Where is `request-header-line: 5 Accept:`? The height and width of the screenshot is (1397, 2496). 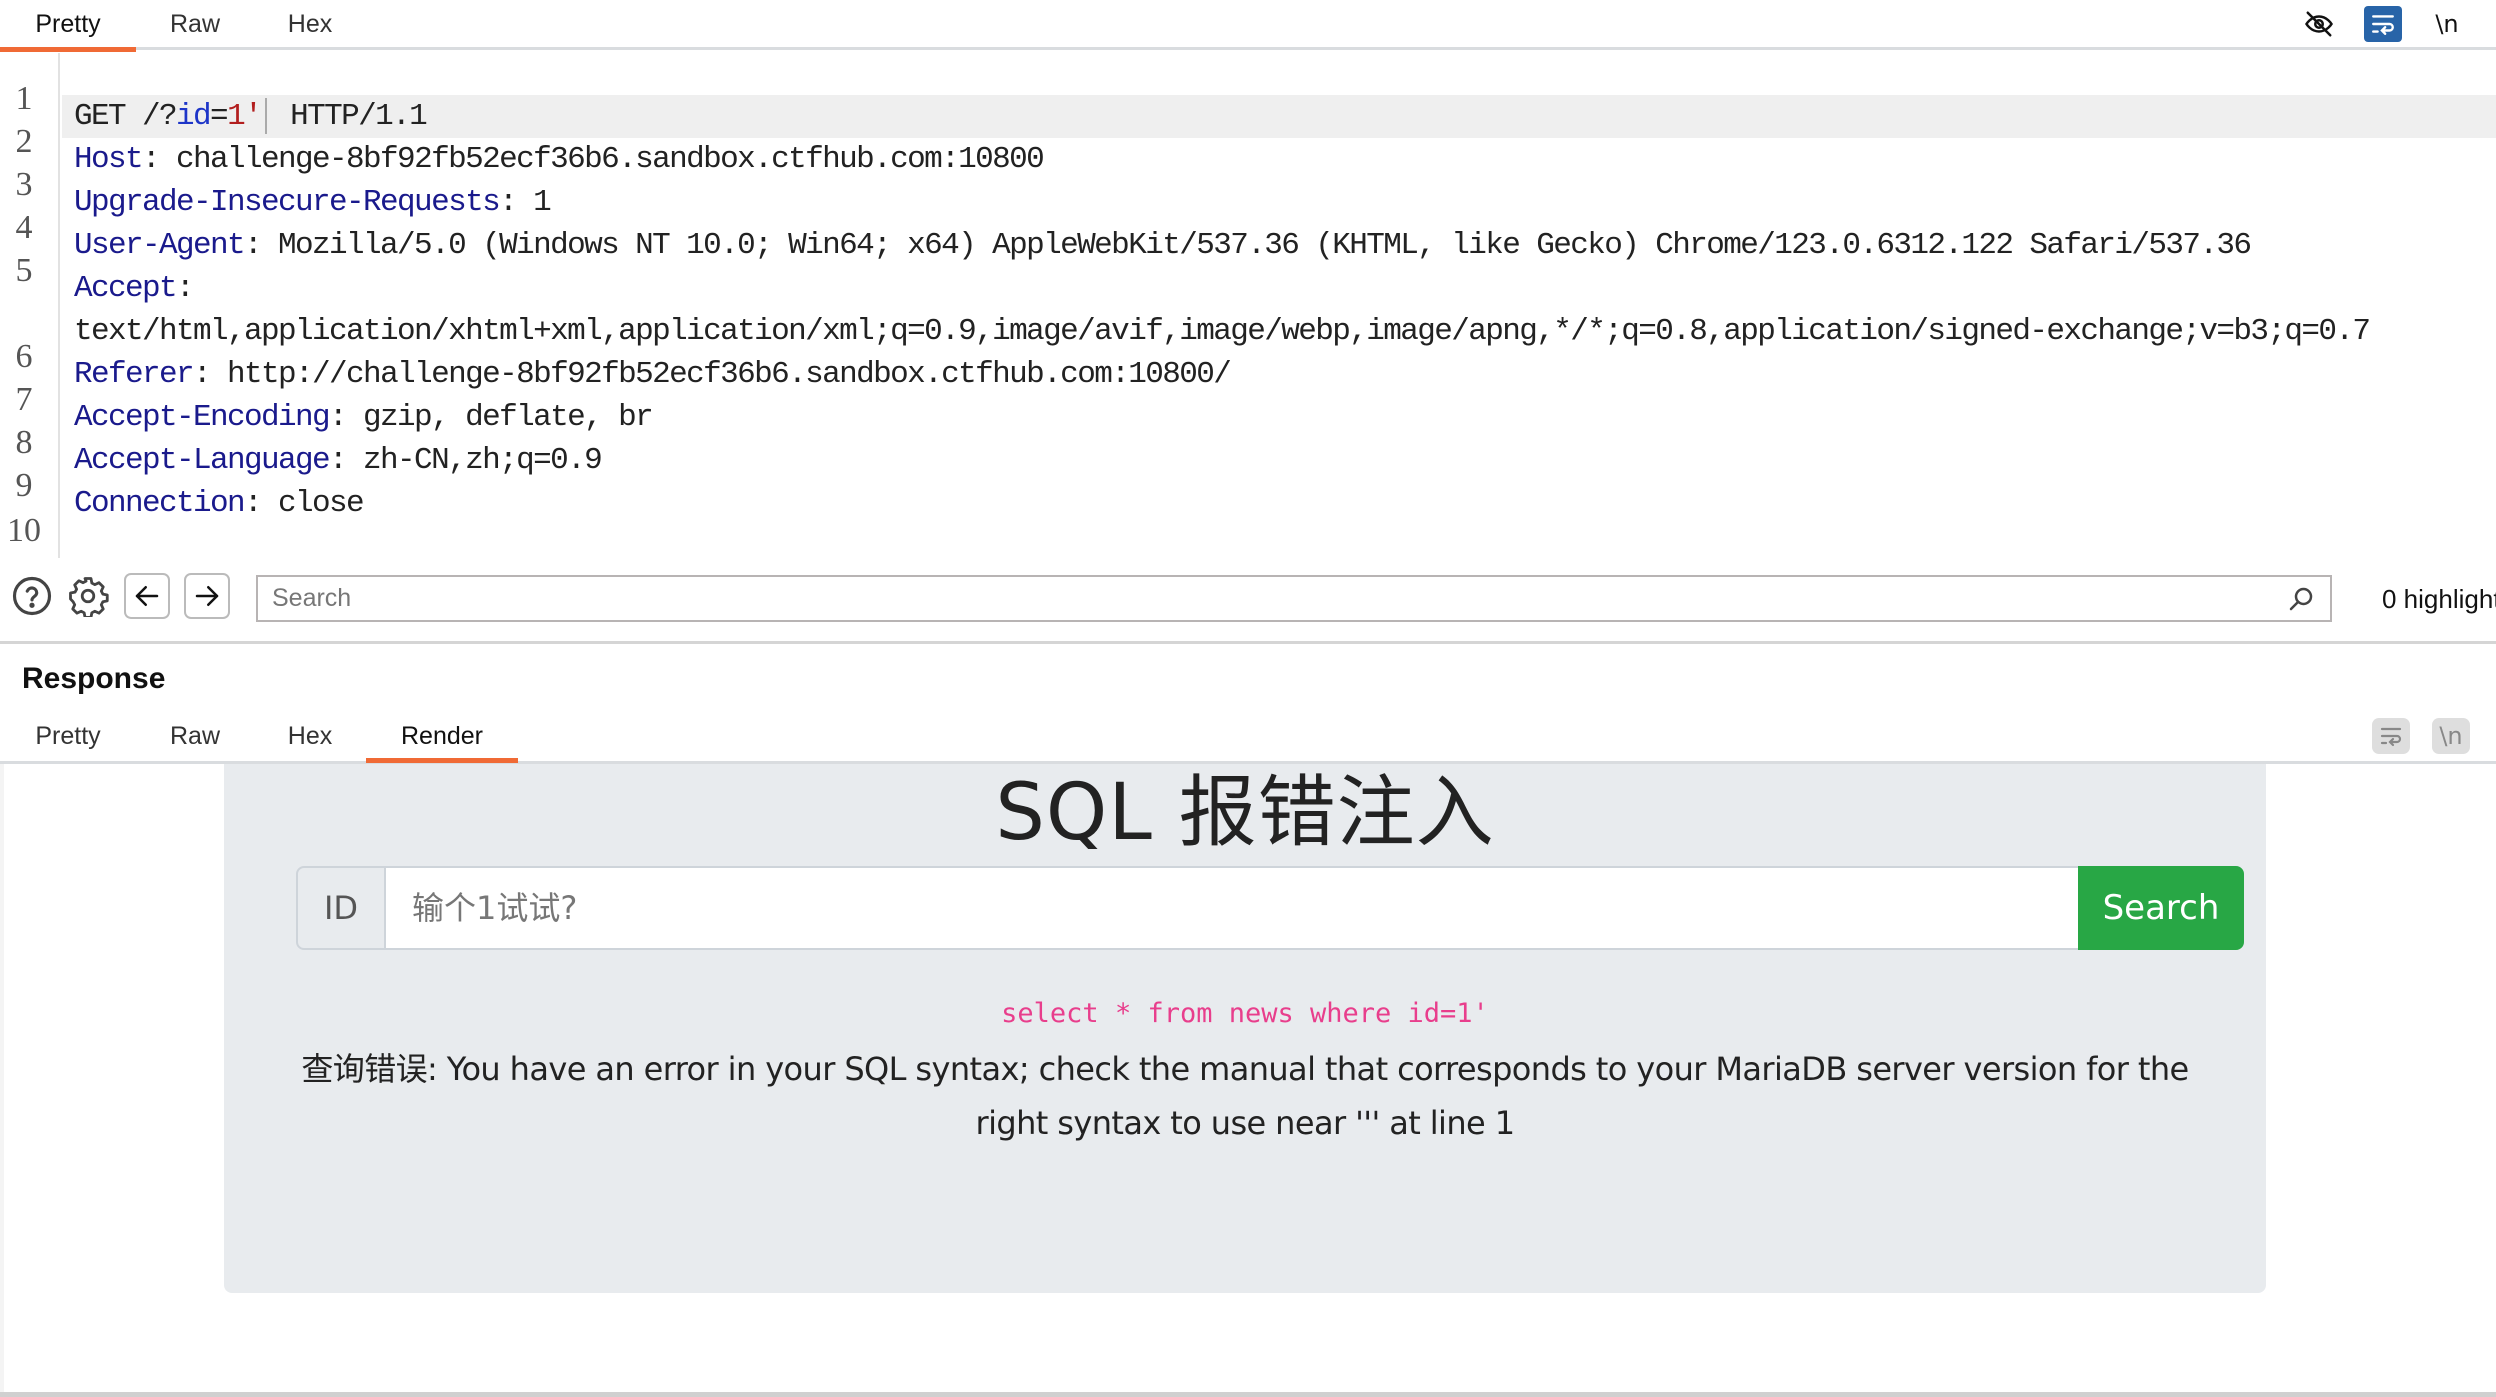
request-header-line: 5 Accept: is located at coordinates (1248, 268).